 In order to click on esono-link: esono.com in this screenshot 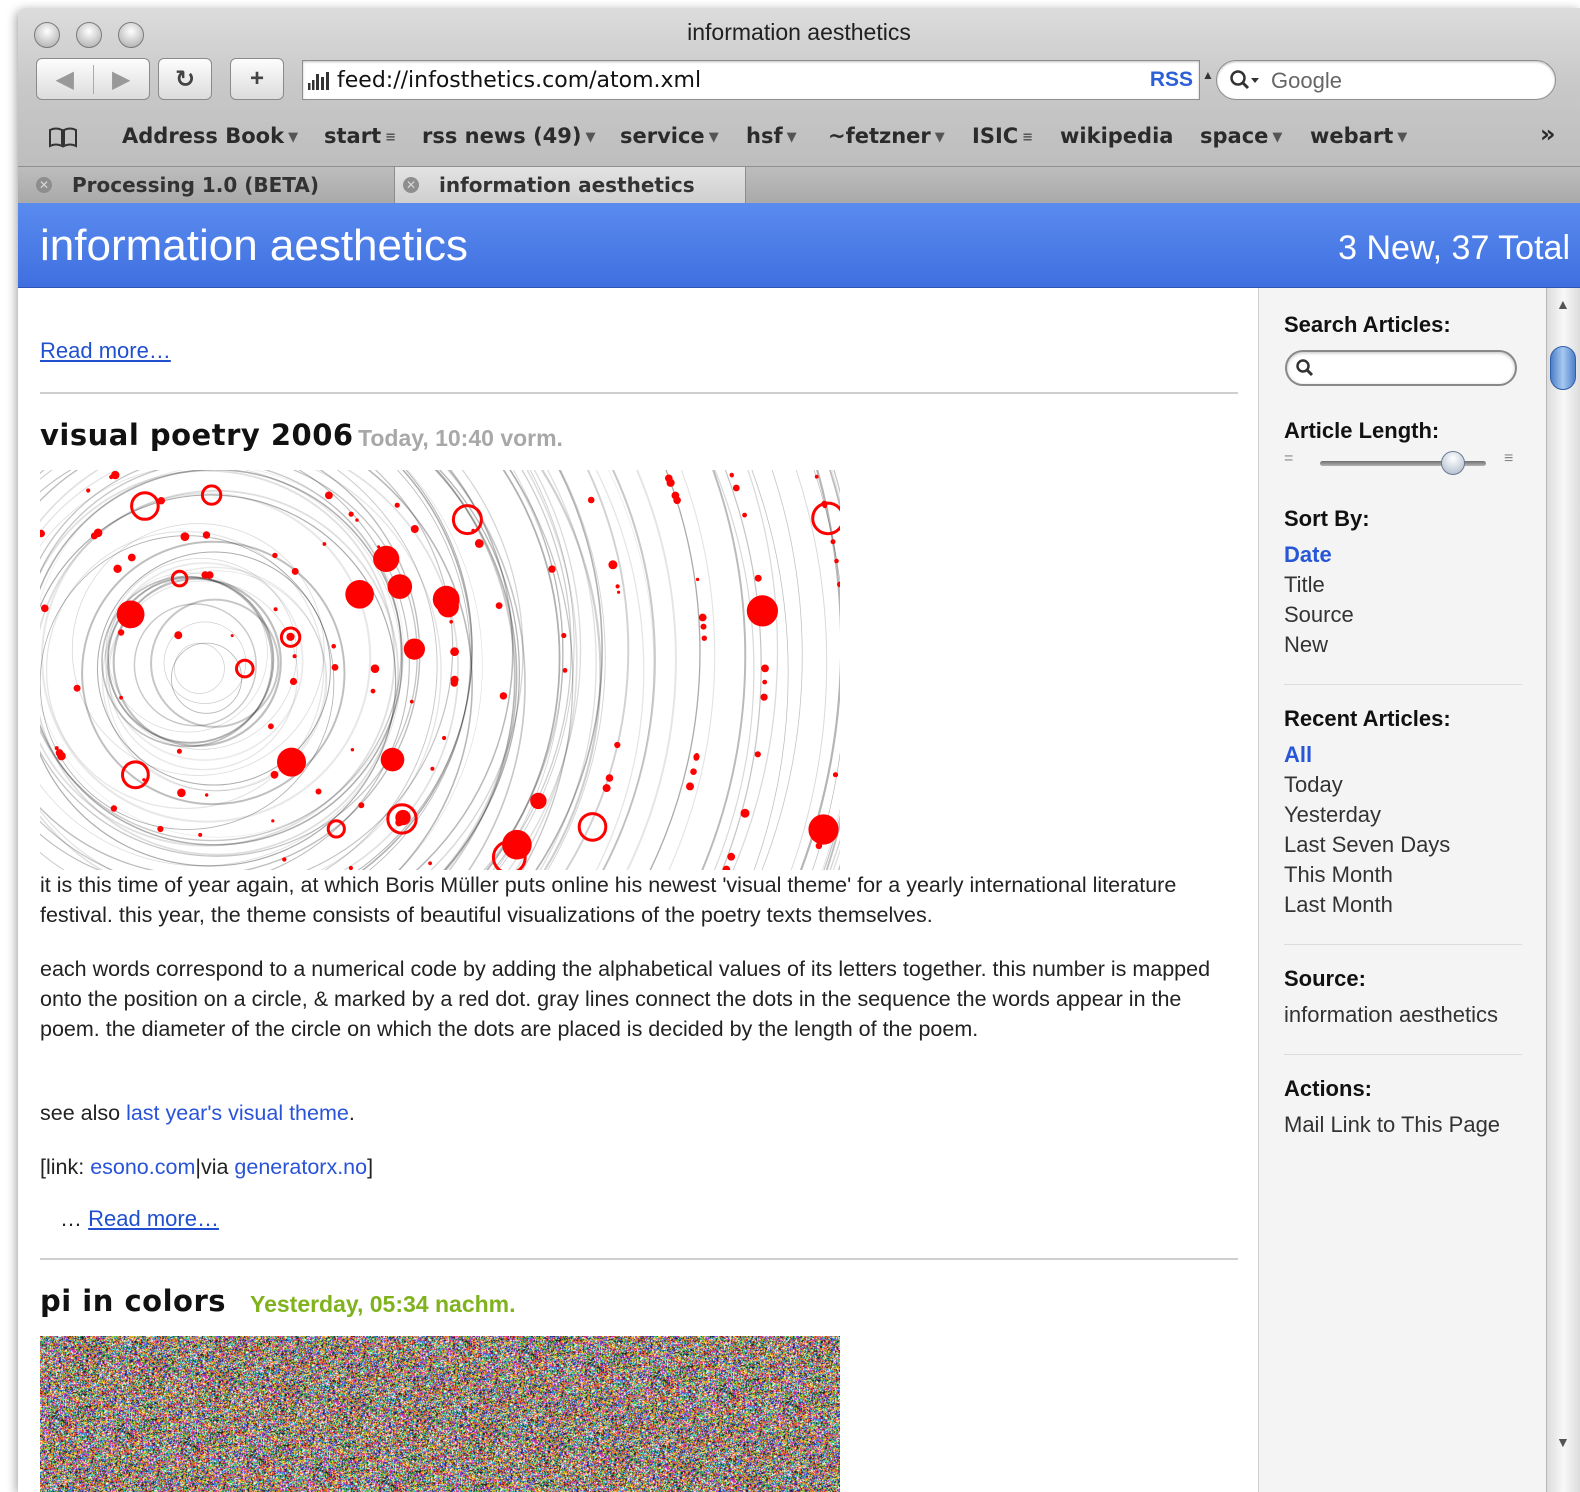, I will do `click(142, 1167)`.